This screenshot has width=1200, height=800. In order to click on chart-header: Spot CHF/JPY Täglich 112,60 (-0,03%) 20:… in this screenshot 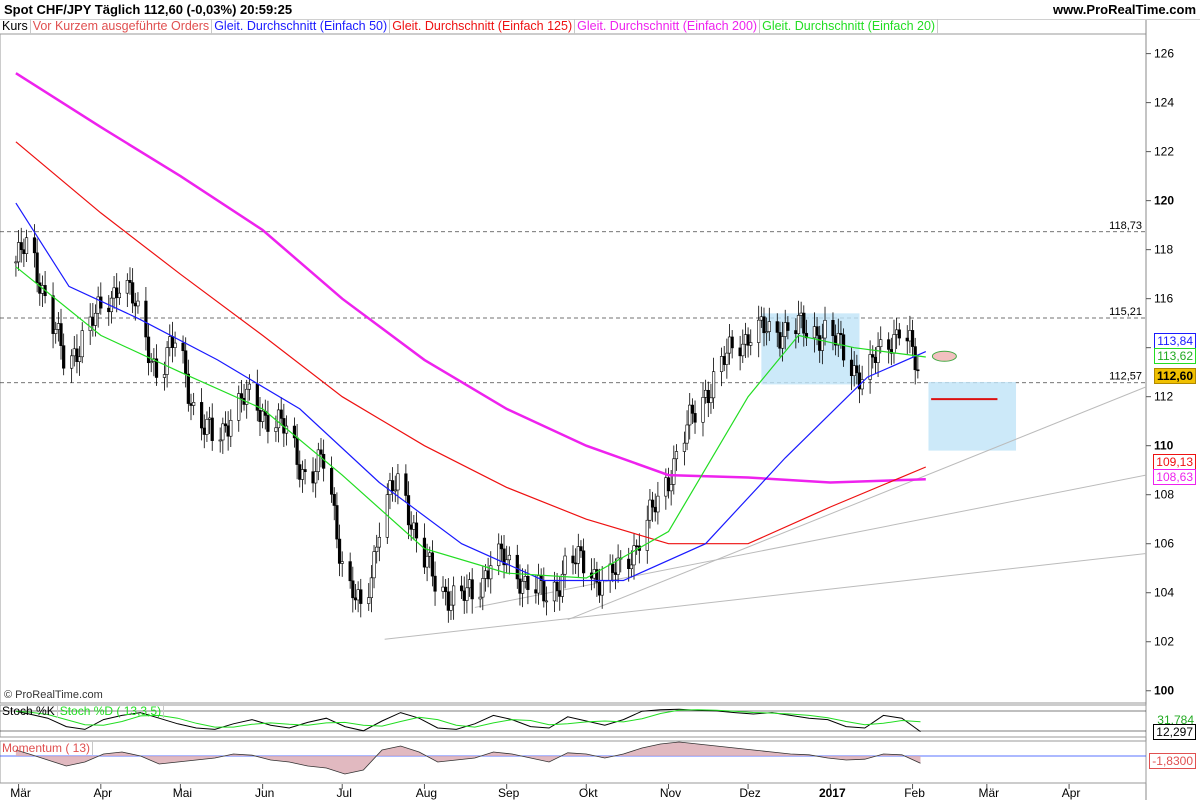, I will do `click(600, 10)`.